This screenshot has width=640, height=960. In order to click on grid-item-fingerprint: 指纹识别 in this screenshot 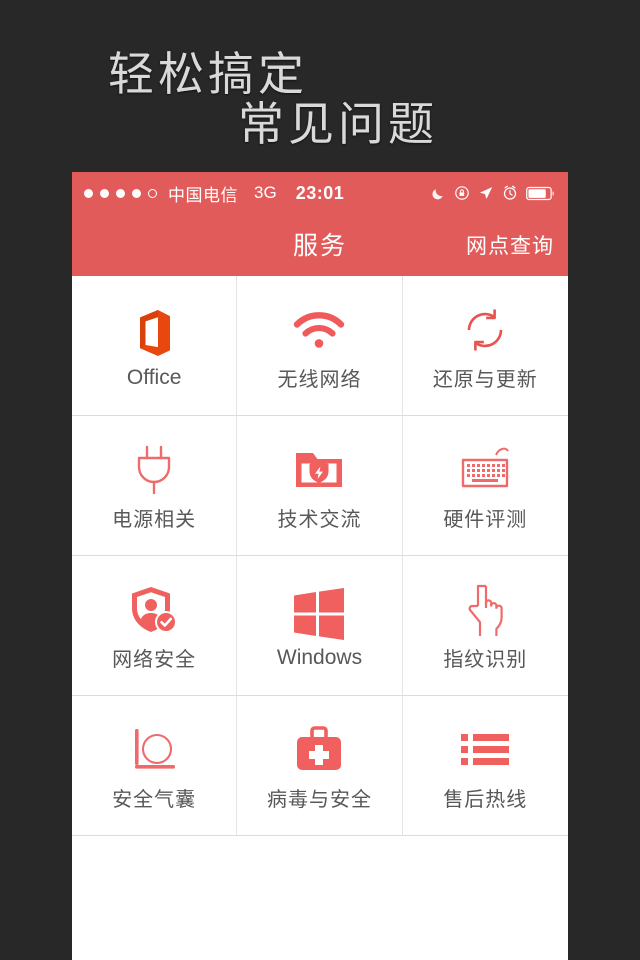, I will do `click(485, 626)`.